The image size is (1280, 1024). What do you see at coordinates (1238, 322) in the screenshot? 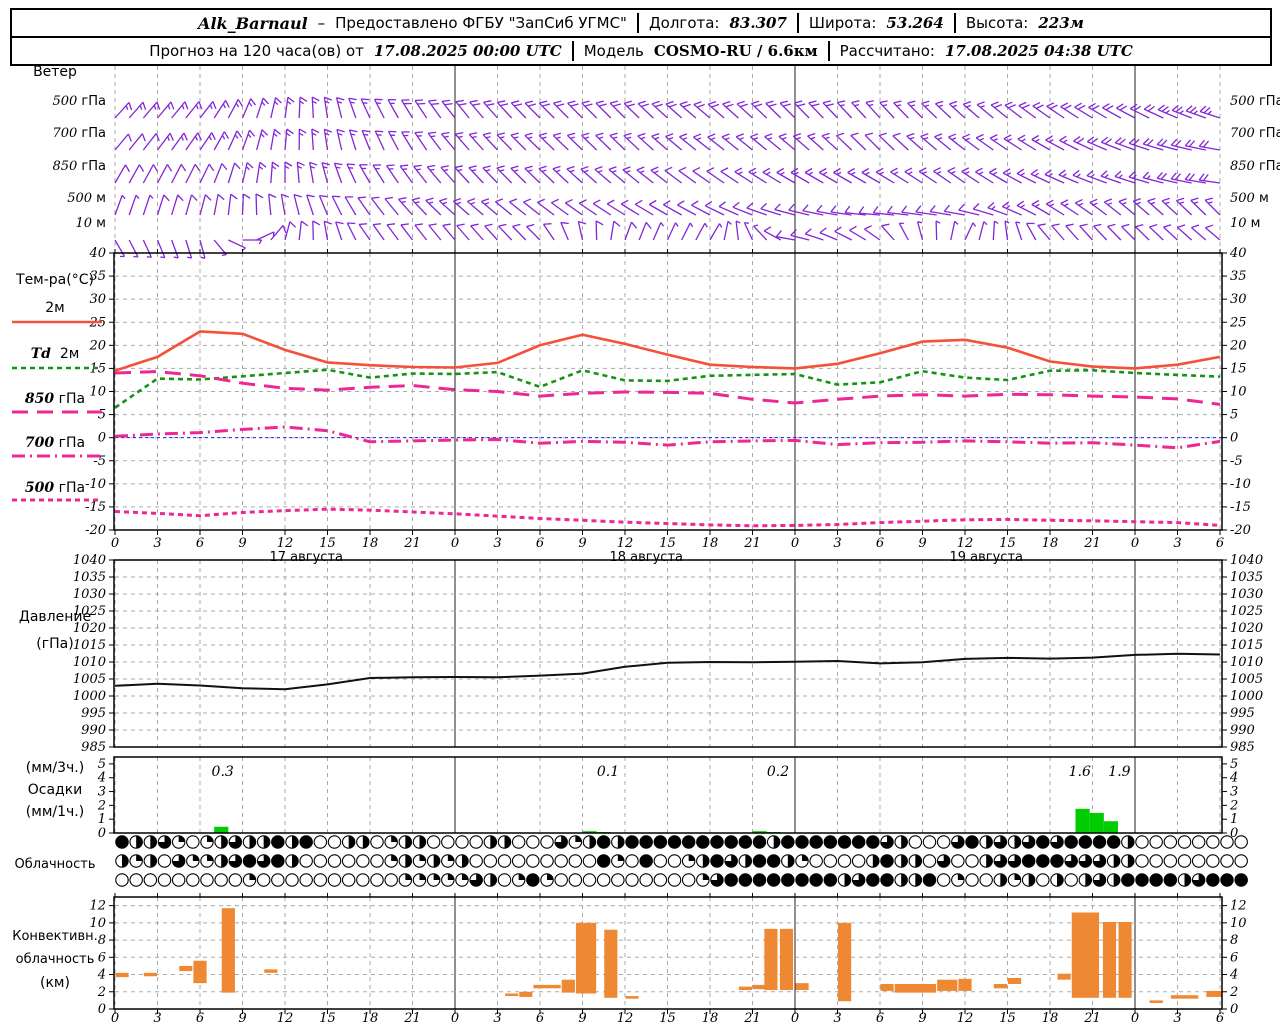
I see `svg-text: 25` at bounding box center [1238, 322].